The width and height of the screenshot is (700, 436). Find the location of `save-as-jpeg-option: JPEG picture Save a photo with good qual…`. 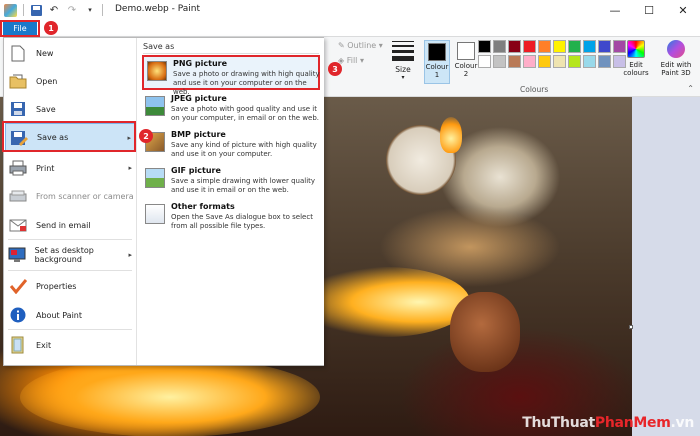

save-as-jpeg-option: JPEG picture Save a photo with good qual… is located at coordinates (231, 109).